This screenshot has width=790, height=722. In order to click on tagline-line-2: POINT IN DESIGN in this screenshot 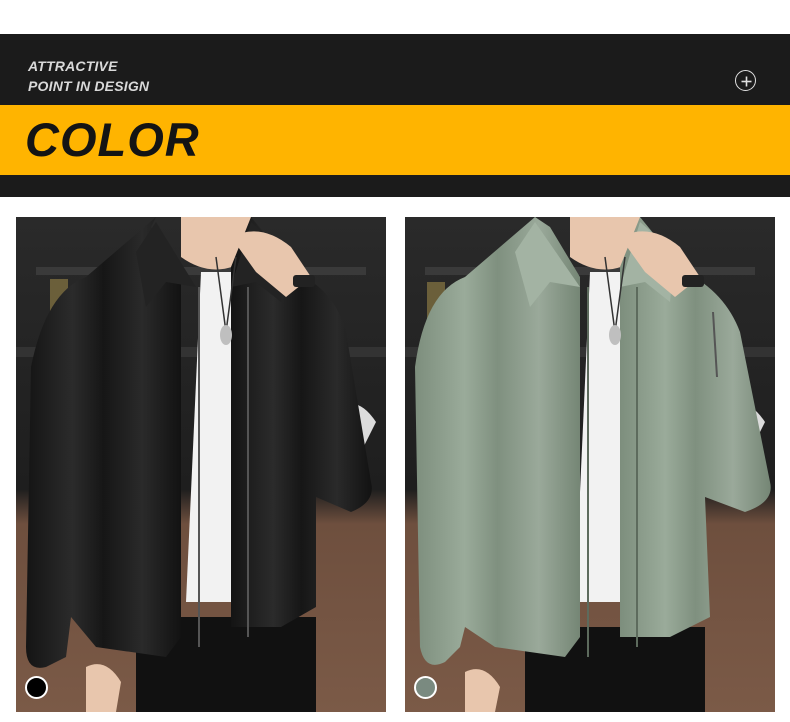, I will do `click(89, 86)`.